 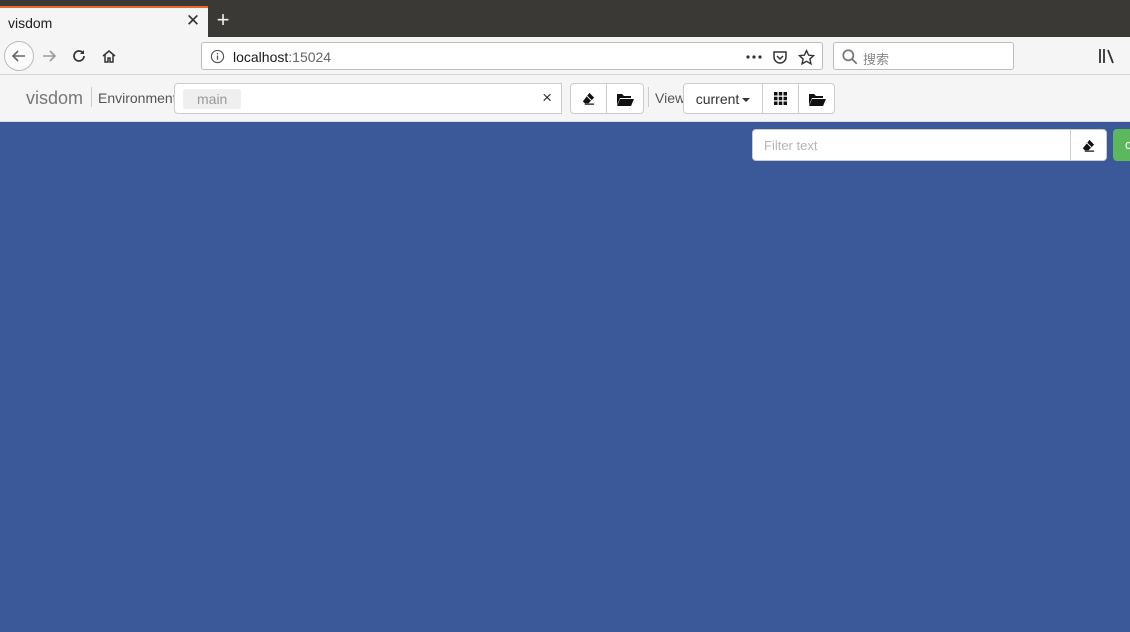 I want to click on environment-label: Environment, so click(x=137, y=98).